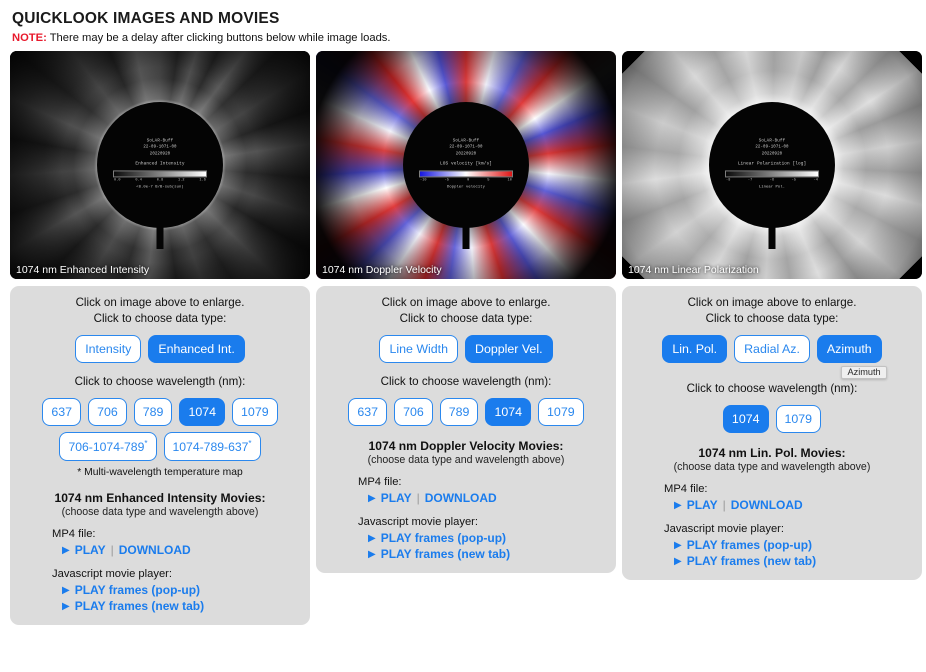  I want to click on page-title: QUICKLOOK IMAGES AND MOVIES, so click(146, 18).